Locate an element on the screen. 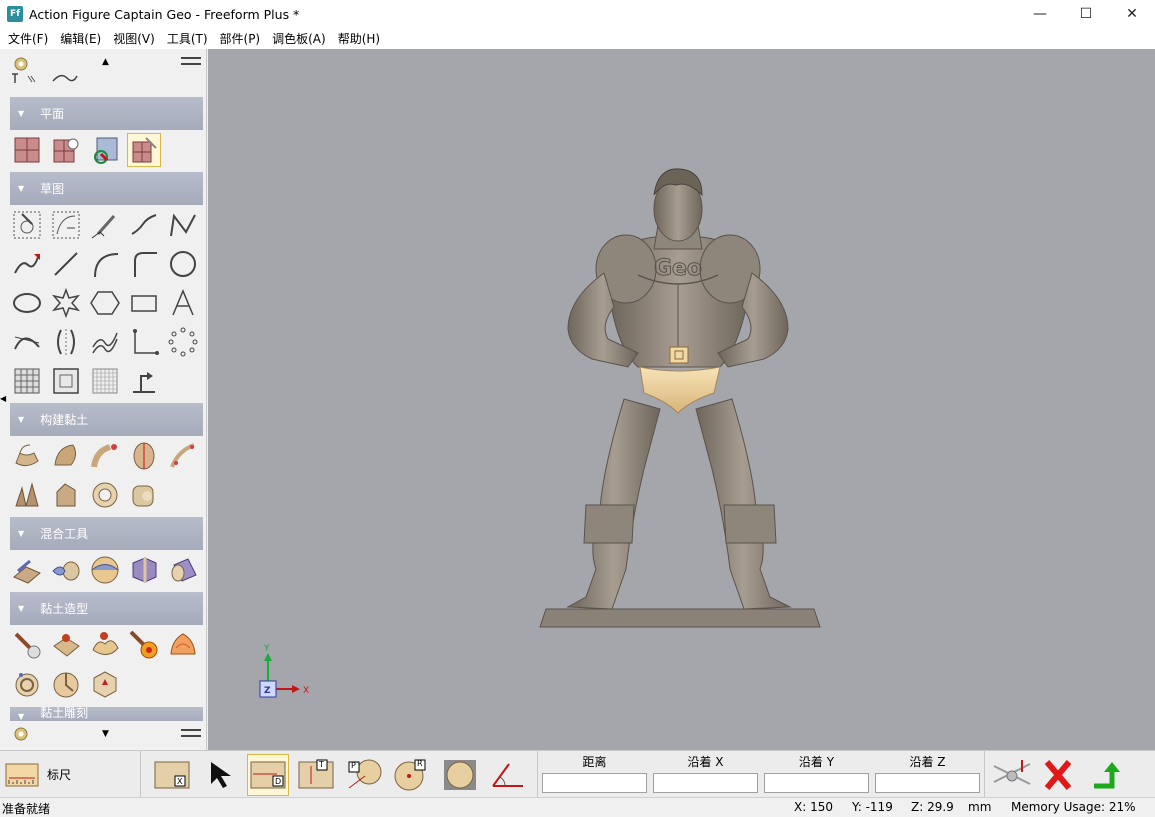 The width and height of the screenshot is (1155, 817). line-icon is located at coordinates (66, 264).